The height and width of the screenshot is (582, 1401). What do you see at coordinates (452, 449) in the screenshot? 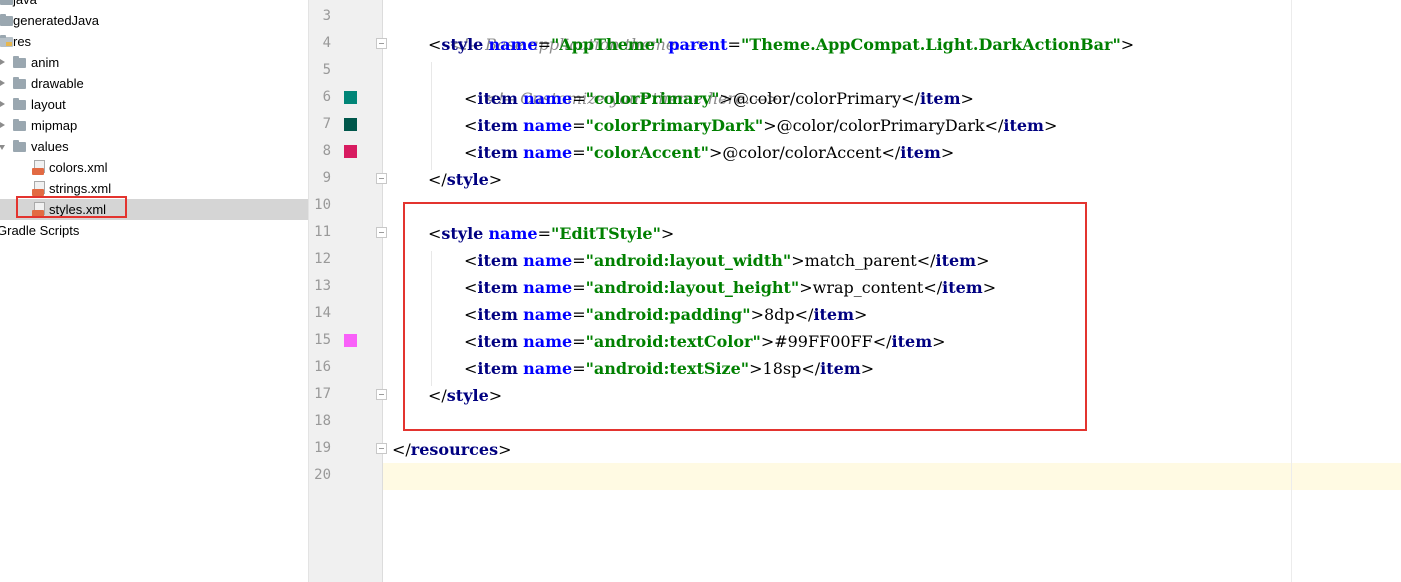
I see `code-line-19: </resources>` at bounding box center [452, 449].